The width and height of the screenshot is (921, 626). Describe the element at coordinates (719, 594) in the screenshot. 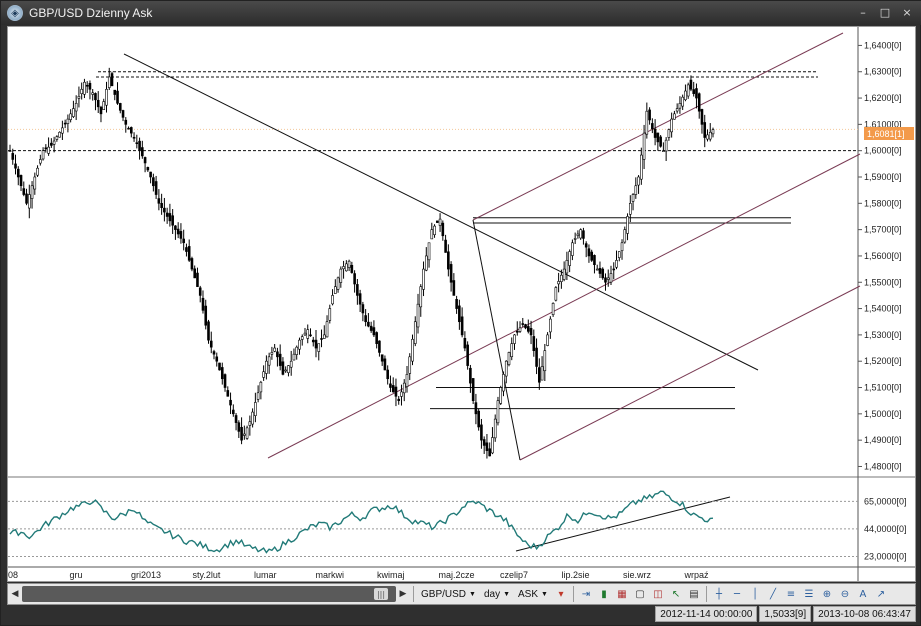

I see `crosshair-icon: ┼` at that location.